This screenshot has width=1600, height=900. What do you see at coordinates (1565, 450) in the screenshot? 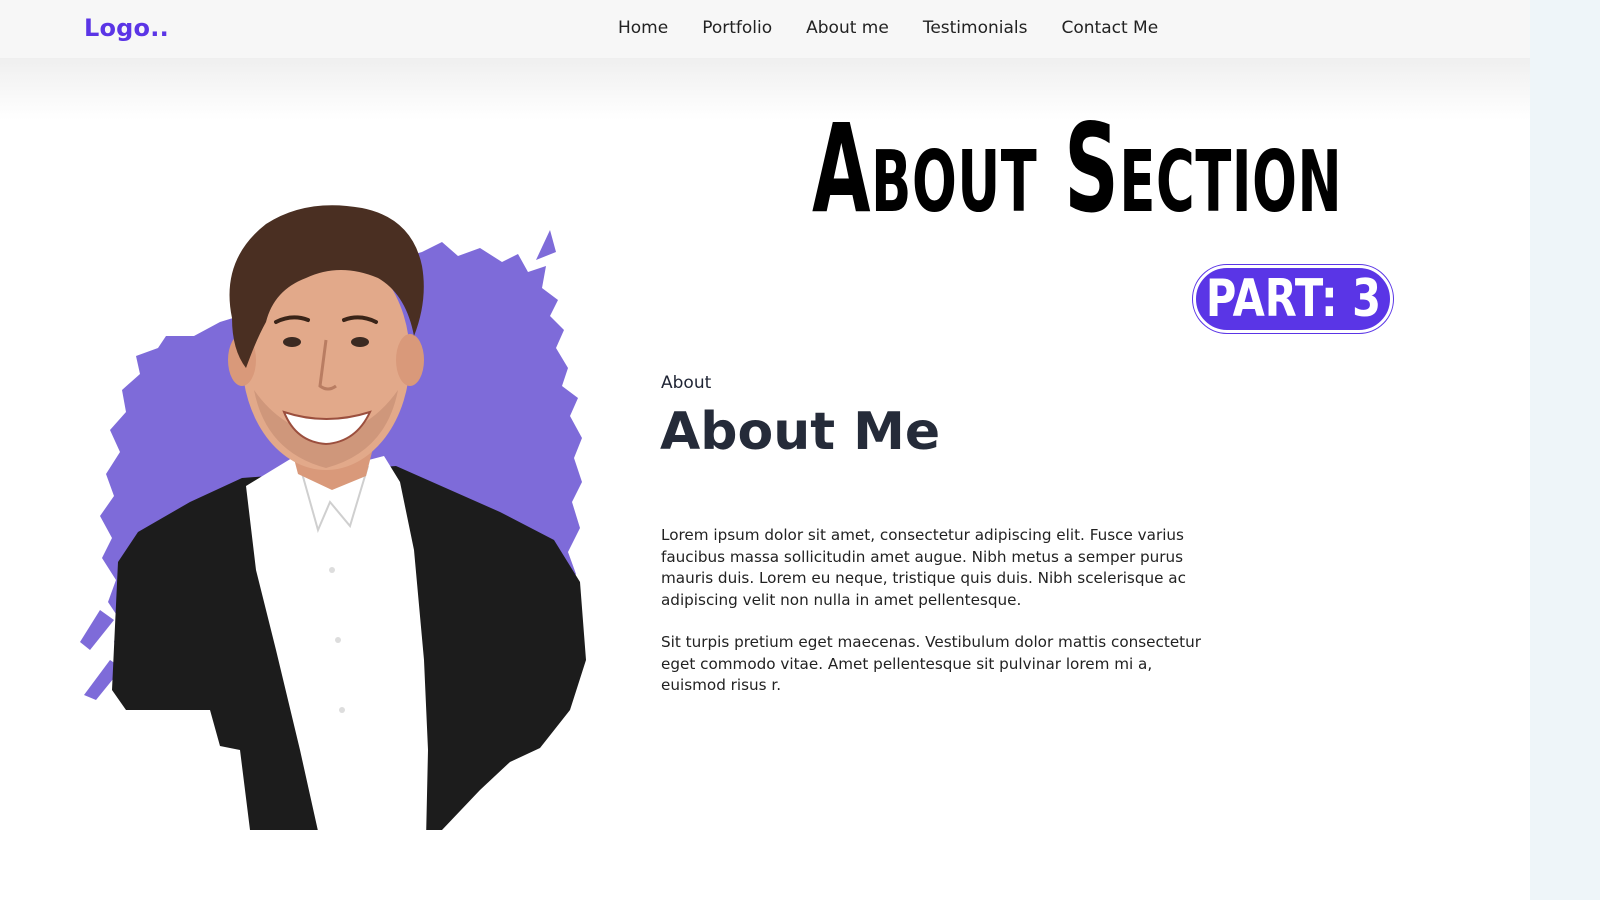
I see `right-gutter` at bounding box center [1565, 450].